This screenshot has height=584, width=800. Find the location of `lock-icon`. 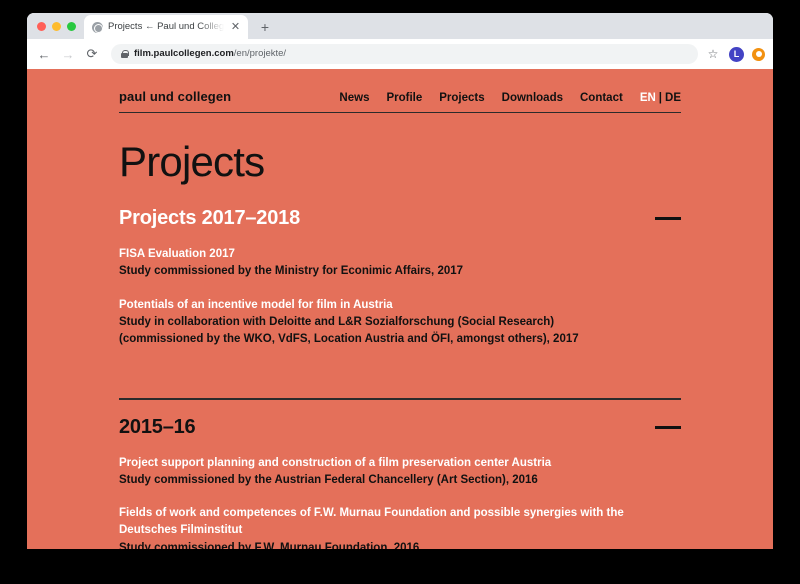

lock-icon is located at coordinates (125, 54).